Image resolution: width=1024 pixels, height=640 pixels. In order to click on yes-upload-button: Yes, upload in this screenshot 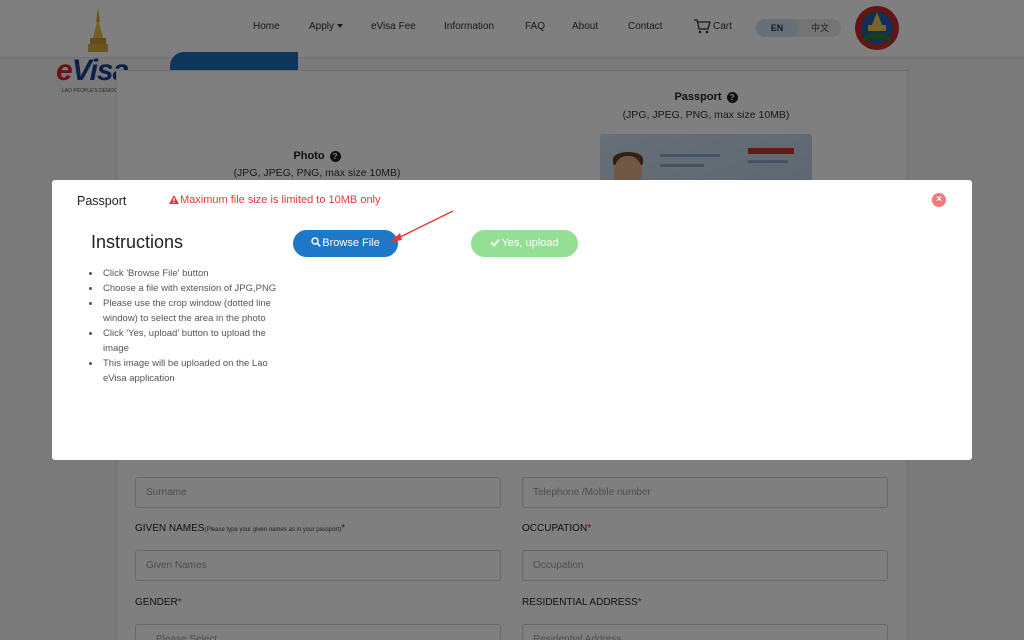, I will do `click(524, 243)`.